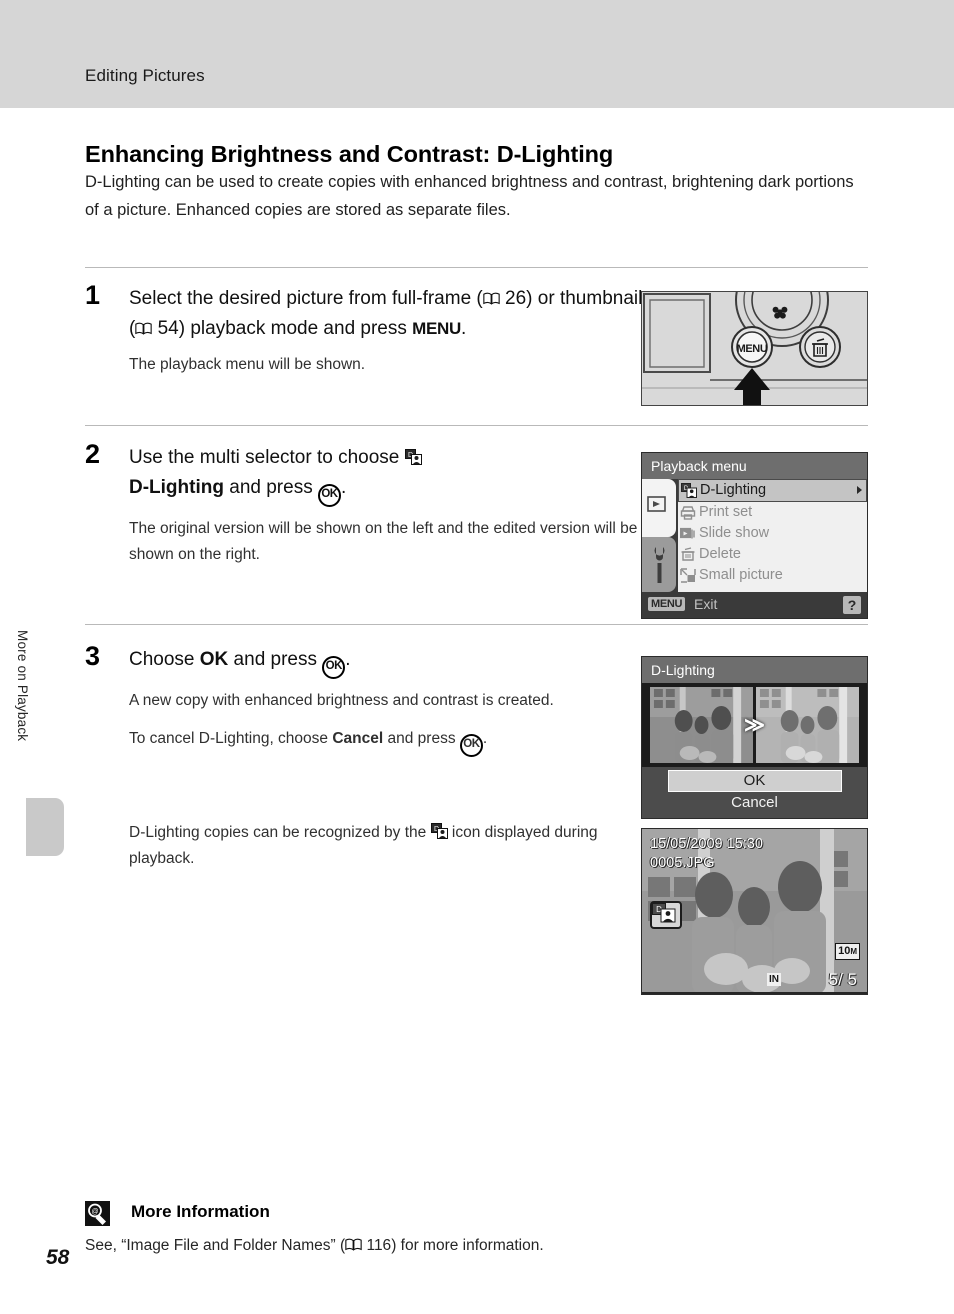  Describe the element at coordinates (176, 487) in the screenshot. I see `step-2-bold-term: D-Lighting` at that location.